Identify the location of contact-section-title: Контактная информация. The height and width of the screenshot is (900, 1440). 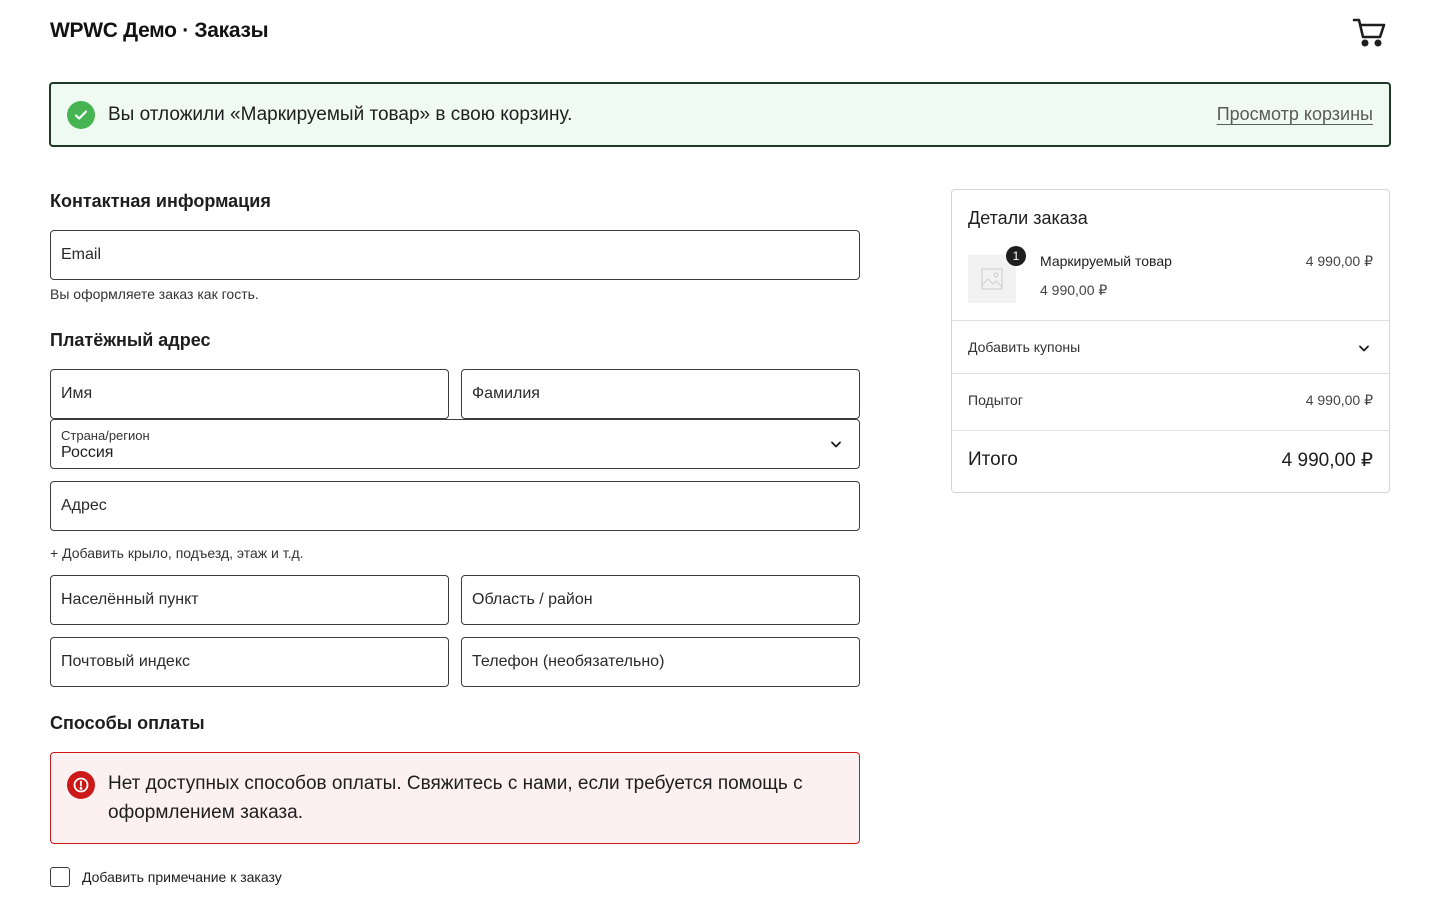
(160, 201).